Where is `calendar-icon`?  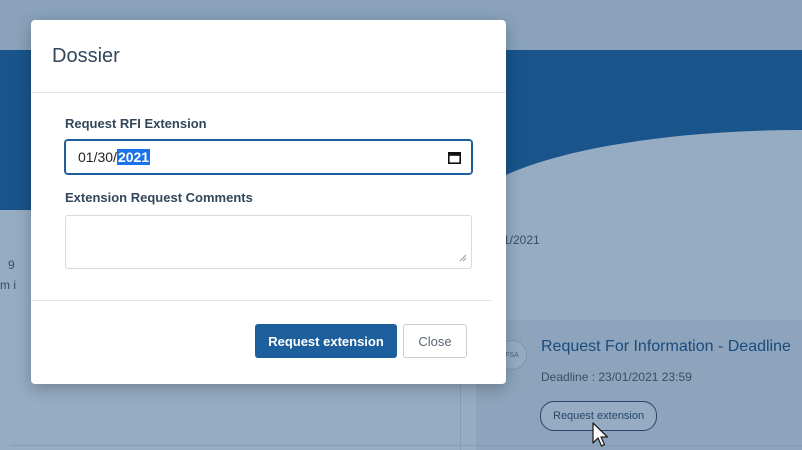 calendar-icon is located at coordinates (454, 157).